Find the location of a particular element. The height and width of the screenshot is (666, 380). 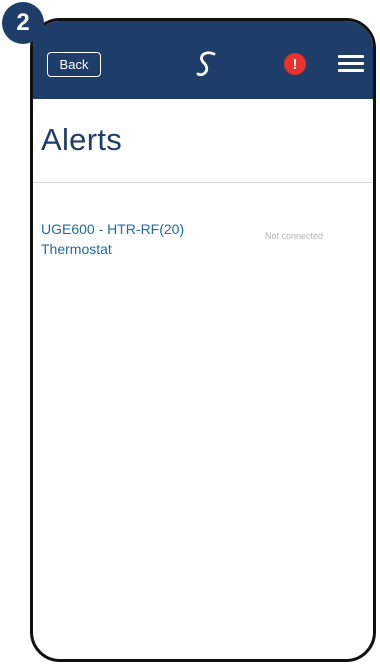

alert-icon: ! is located at coordinates (295, 64).